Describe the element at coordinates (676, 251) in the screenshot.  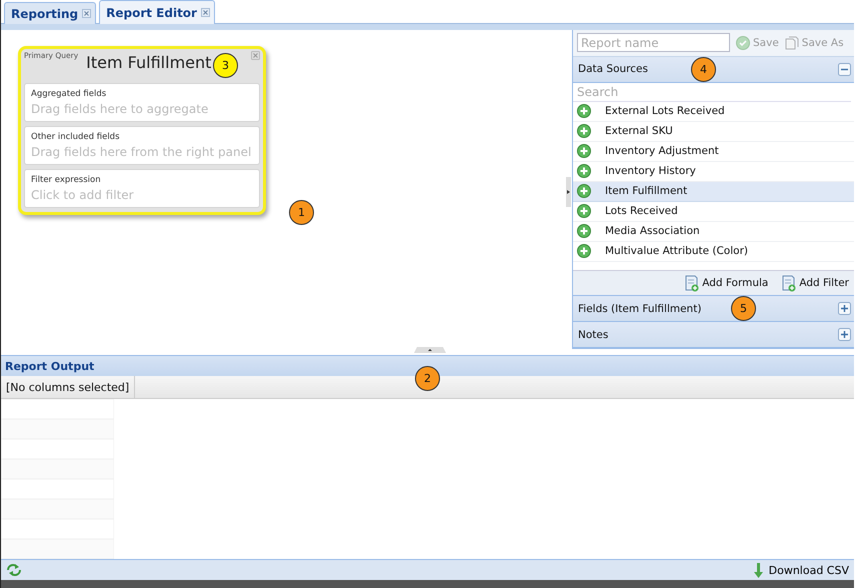
I see `data-source-label: Multivalue Attribute (Color)` at that location.